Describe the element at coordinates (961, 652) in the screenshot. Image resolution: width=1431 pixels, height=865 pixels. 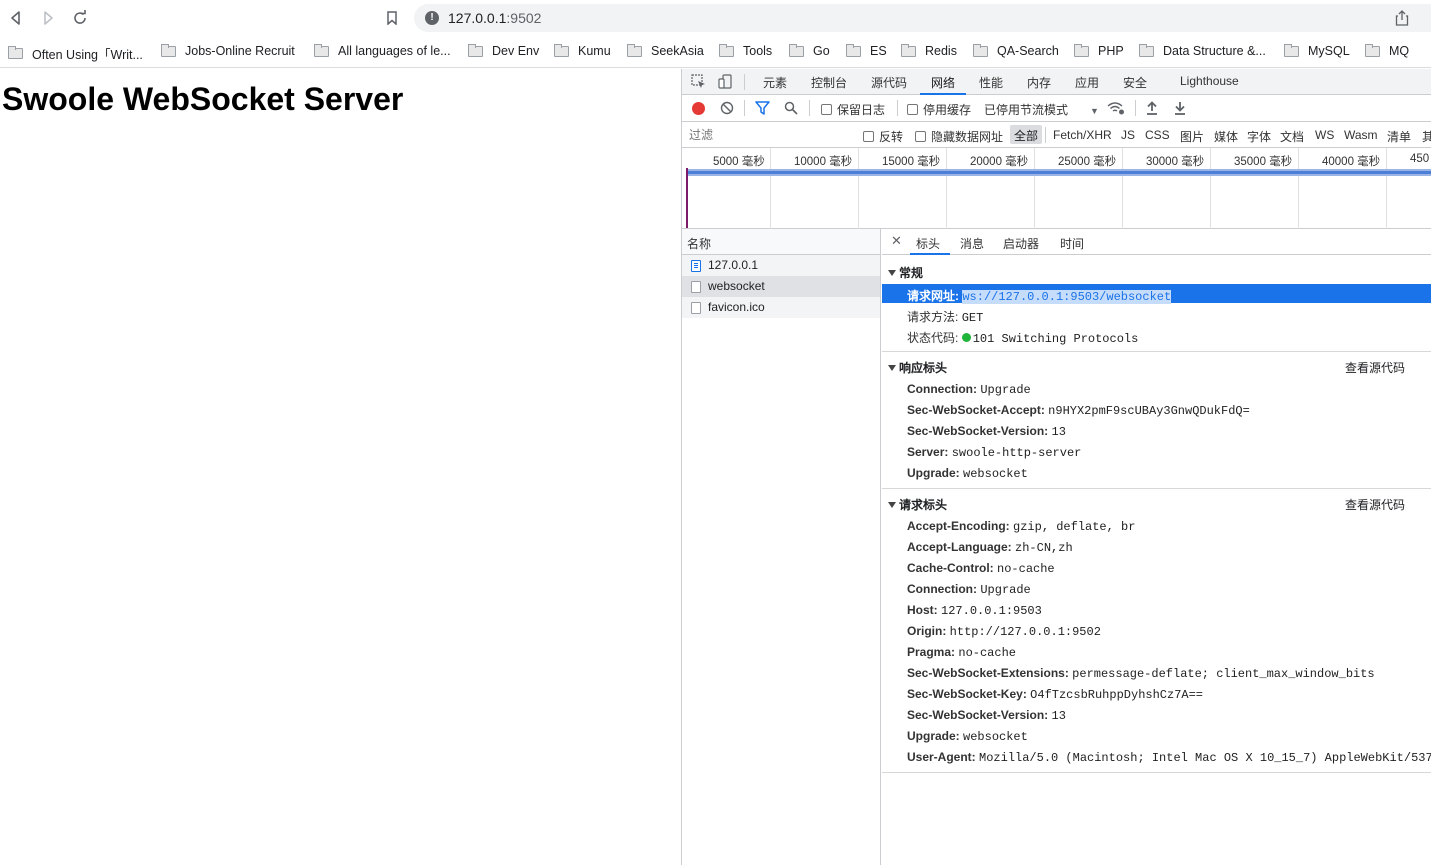
I see `header-row: Pragma: no-cache` at that location.